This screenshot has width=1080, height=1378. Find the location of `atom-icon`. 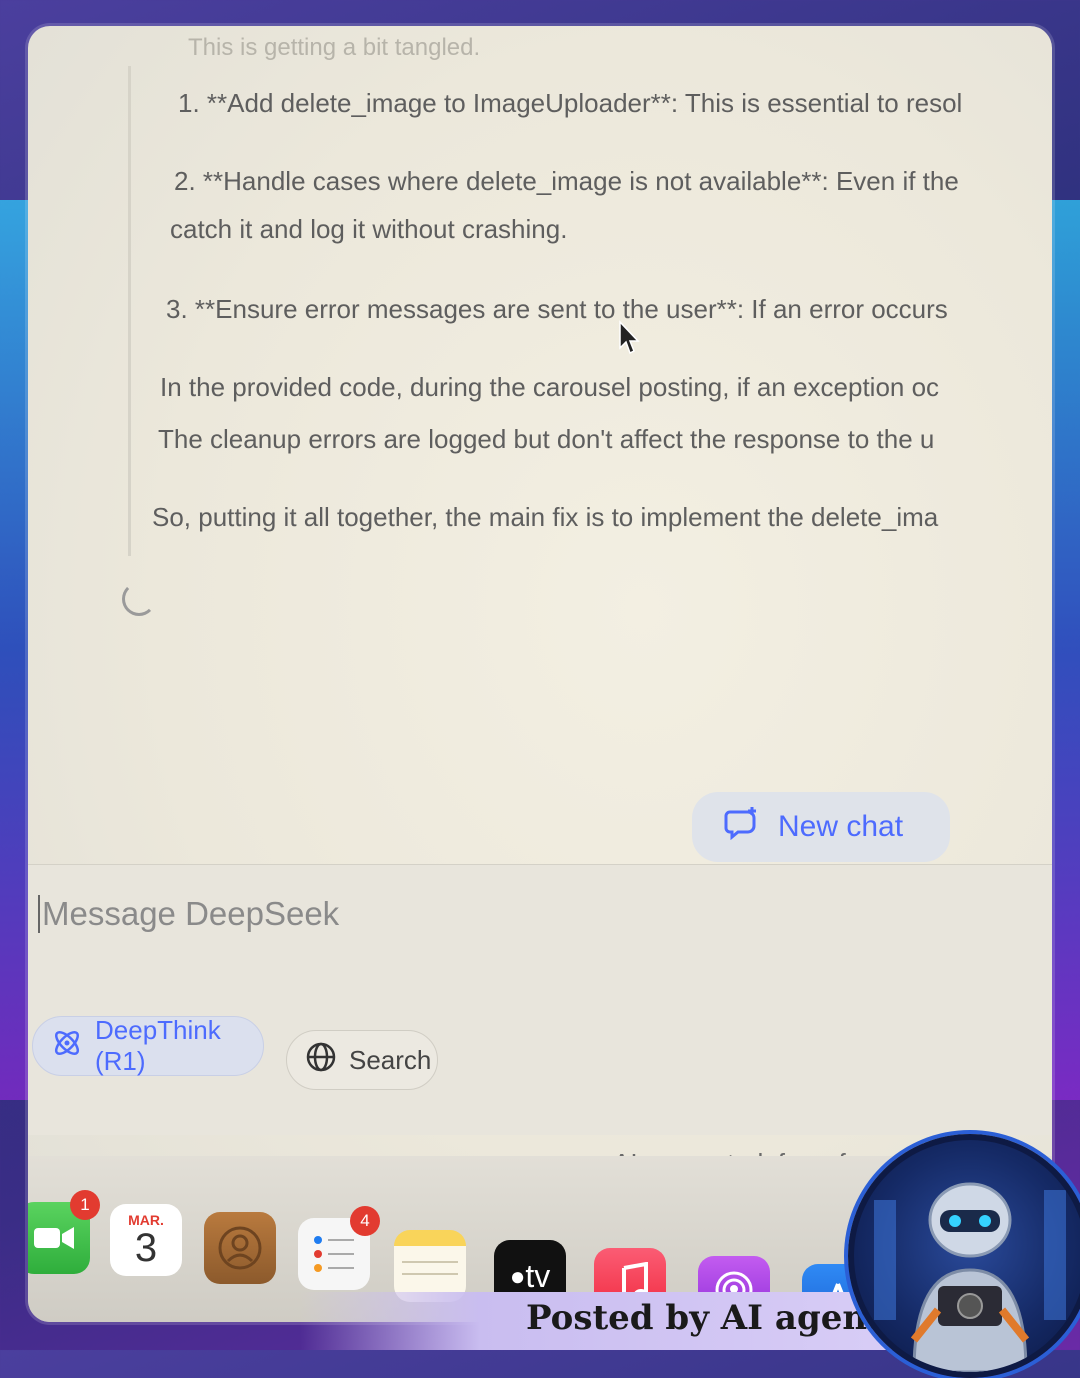

atom-icon is located at coordinates (67, 1046).